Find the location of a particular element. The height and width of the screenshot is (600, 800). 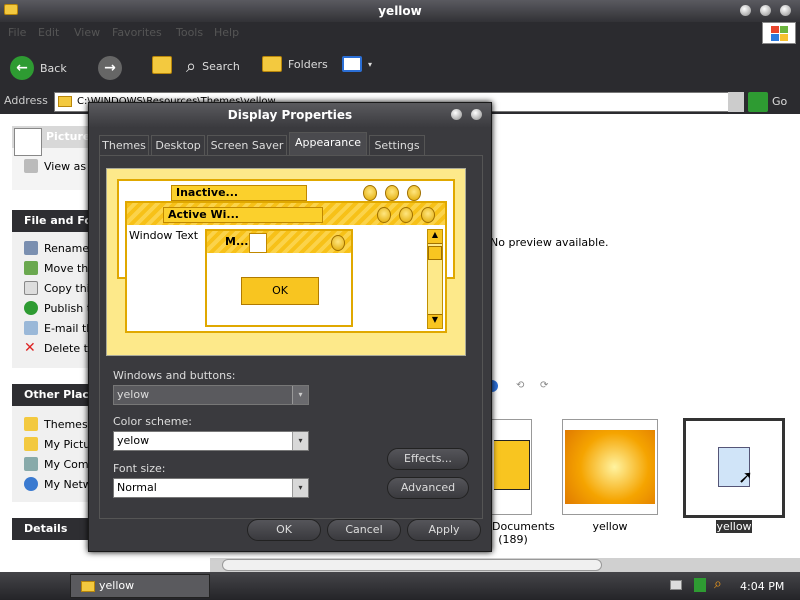

apply-button: Apply is located at coordinates (444, 530).